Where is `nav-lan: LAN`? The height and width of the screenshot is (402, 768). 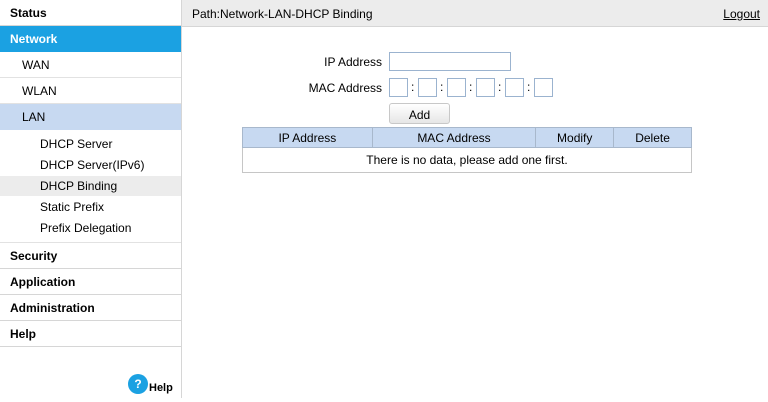 nav-lan: LAN is located at coordinates (90, 117).